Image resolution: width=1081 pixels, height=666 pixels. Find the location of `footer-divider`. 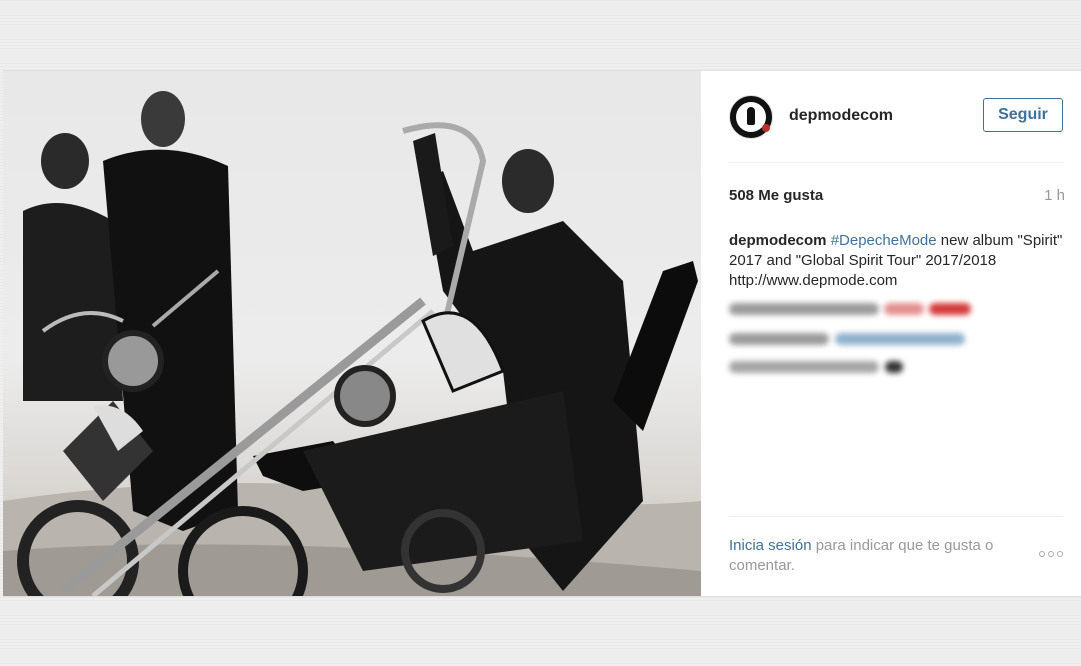

footer-divider is located at coordinates (896, 516).